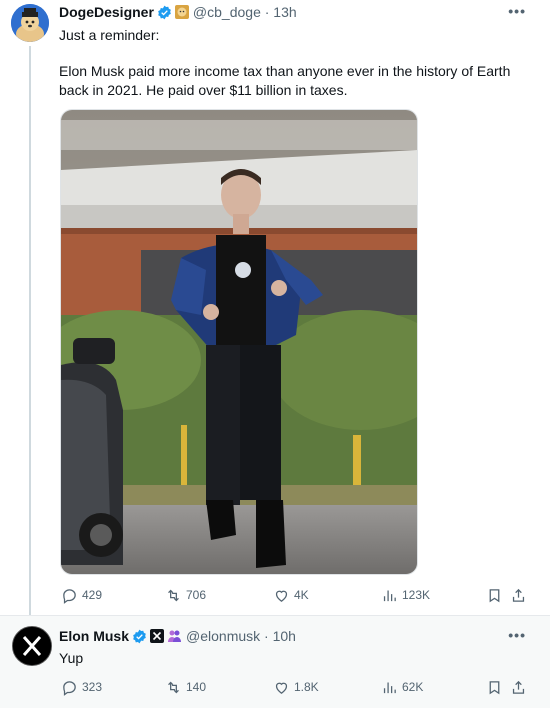 The image size is (550, 708). Describe the element at coordinates (30, 332) in the screenshot. I see `thread-line` at that location.